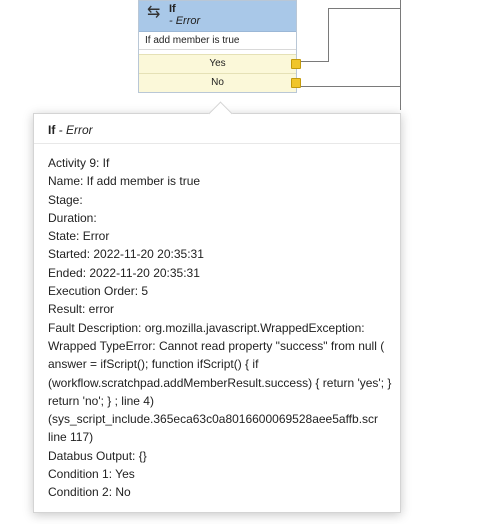 The height and width of the screenshot is (524, 503). Describe the element at coordinates (296, 83) in the screenshot. I see `output-no-connector` at that location.